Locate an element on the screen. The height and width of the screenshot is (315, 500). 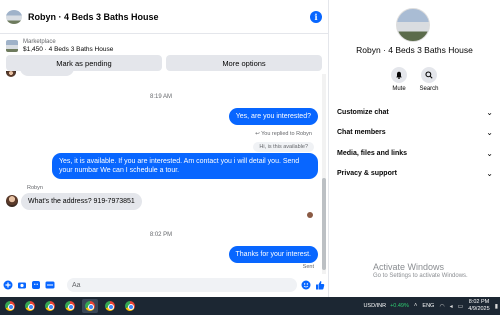
clock-date: 4/9/2025 is located at coordinates (479, 309).